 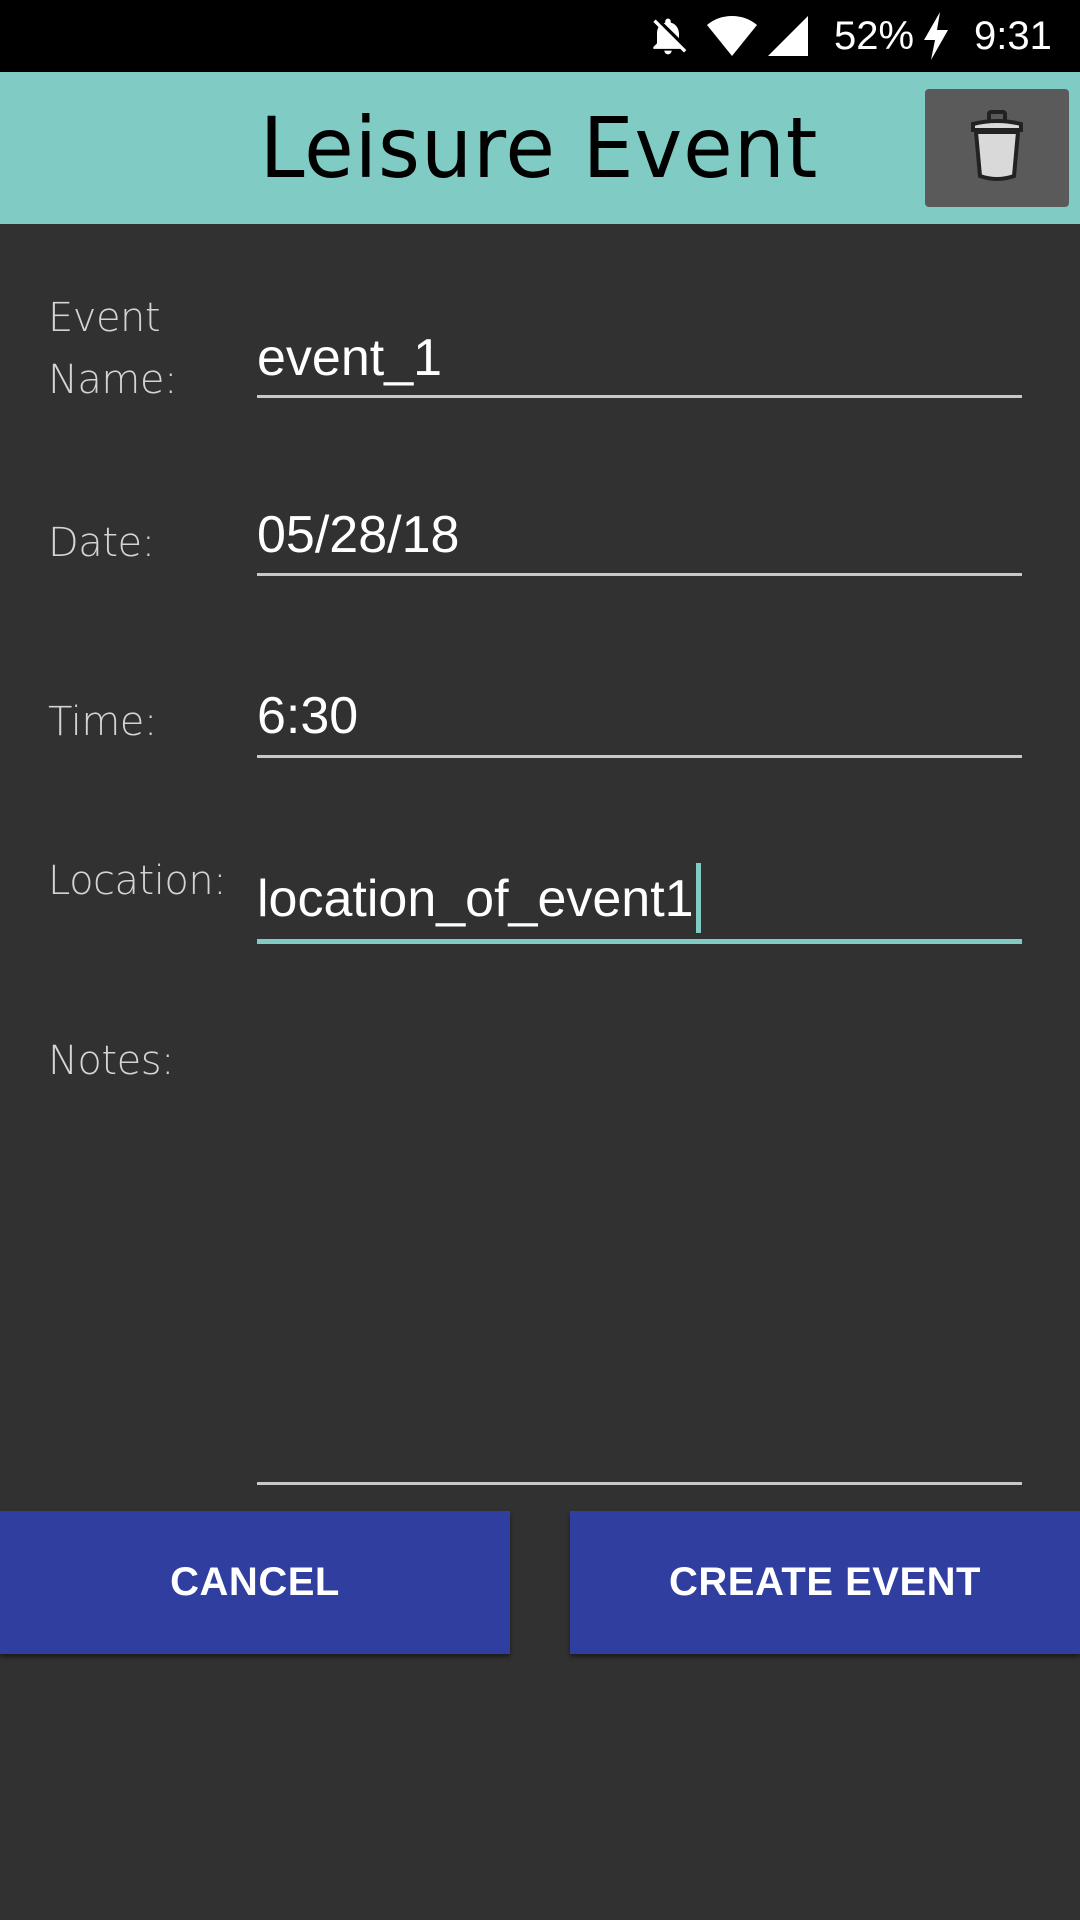 I want to click on wifi-icon, so click(x=732, y=36).